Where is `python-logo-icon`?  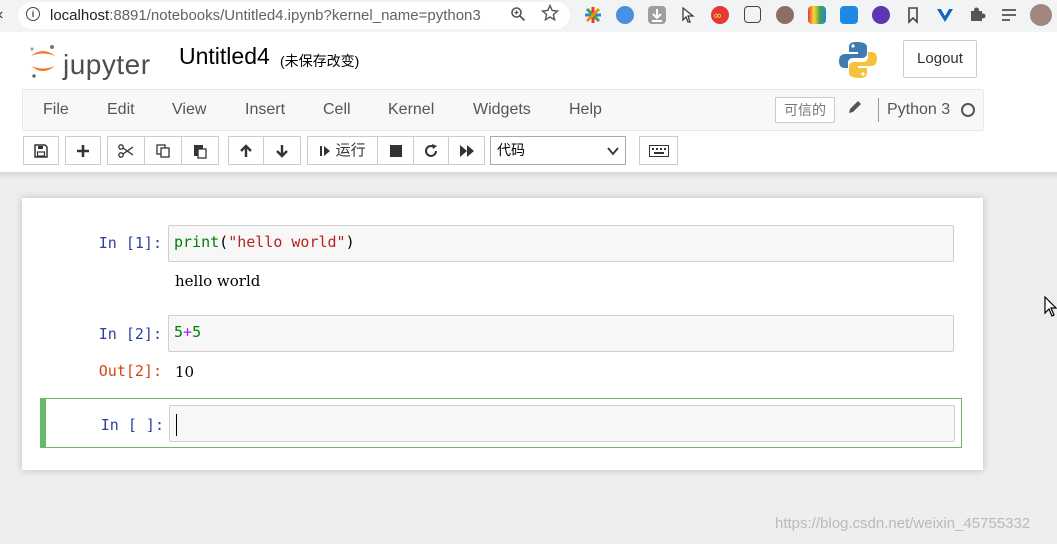 python-logo-icon is located at coordinates (858, 60).